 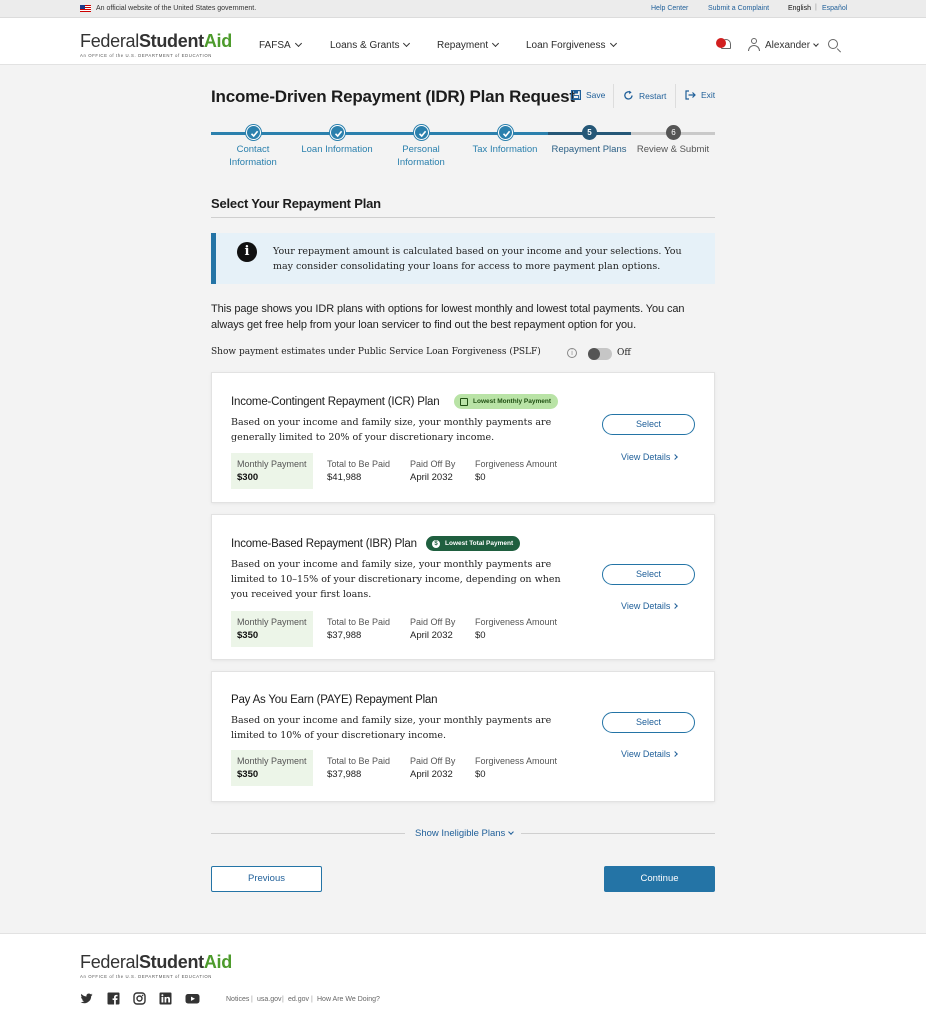 What do you see at coordinates (253, 132) in the screenshot?
I see `step-1-checkmark-icon` at bounding box center [253, 132].